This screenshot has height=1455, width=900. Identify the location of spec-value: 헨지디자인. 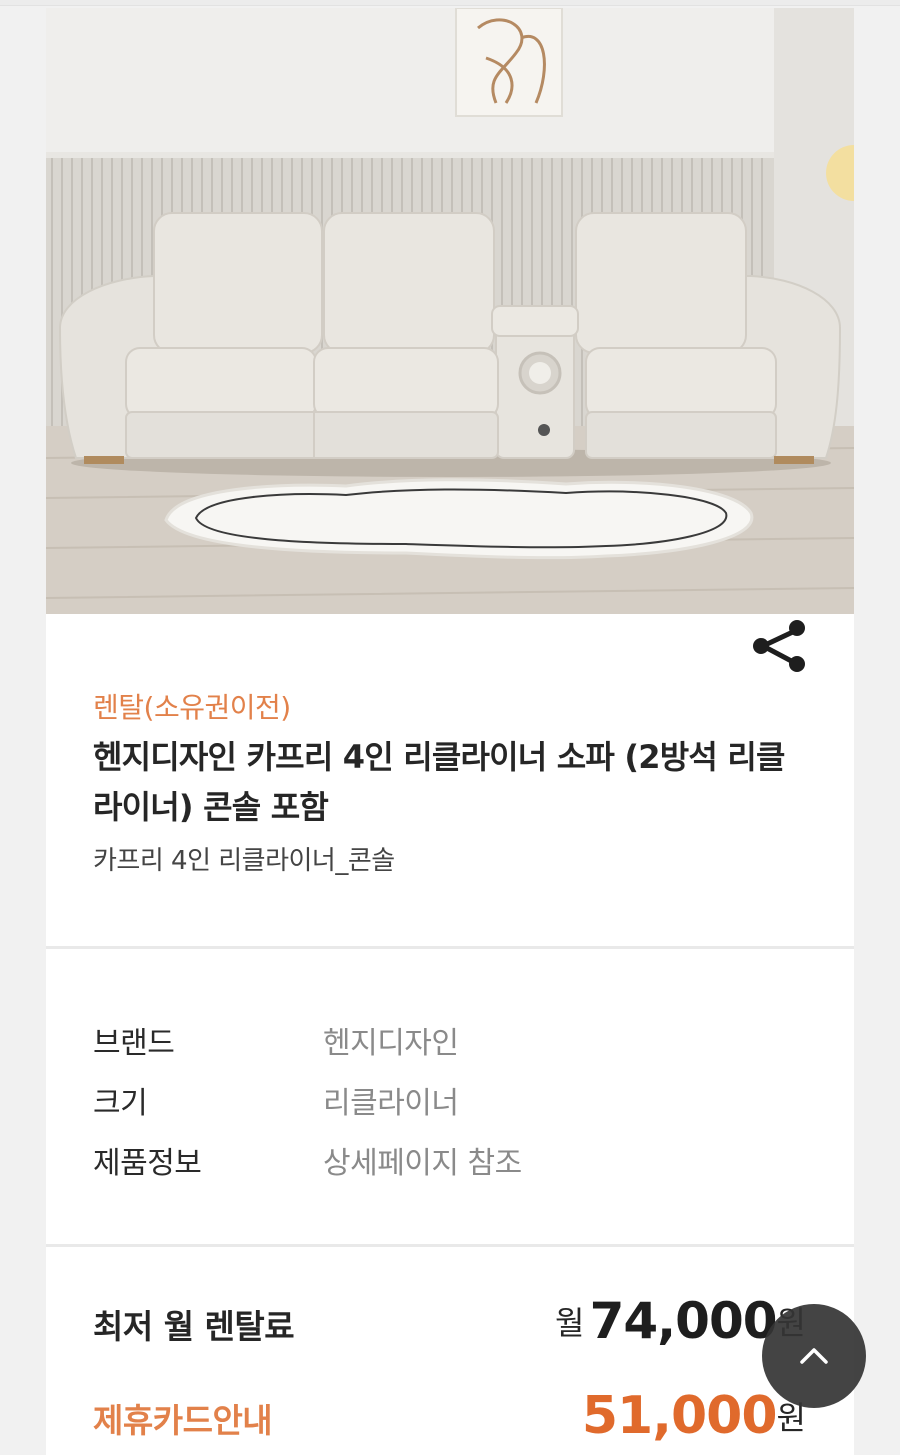
(391, 1043).